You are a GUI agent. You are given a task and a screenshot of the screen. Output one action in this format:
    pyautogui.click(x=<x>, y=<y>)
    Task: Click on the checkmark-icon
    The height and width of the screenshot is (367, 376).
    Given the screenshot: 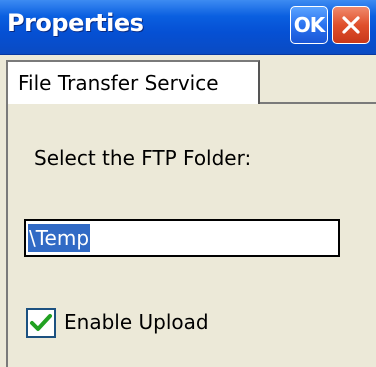 What is the action you would take?
    pyautogui.click(x=41, y=322)
    